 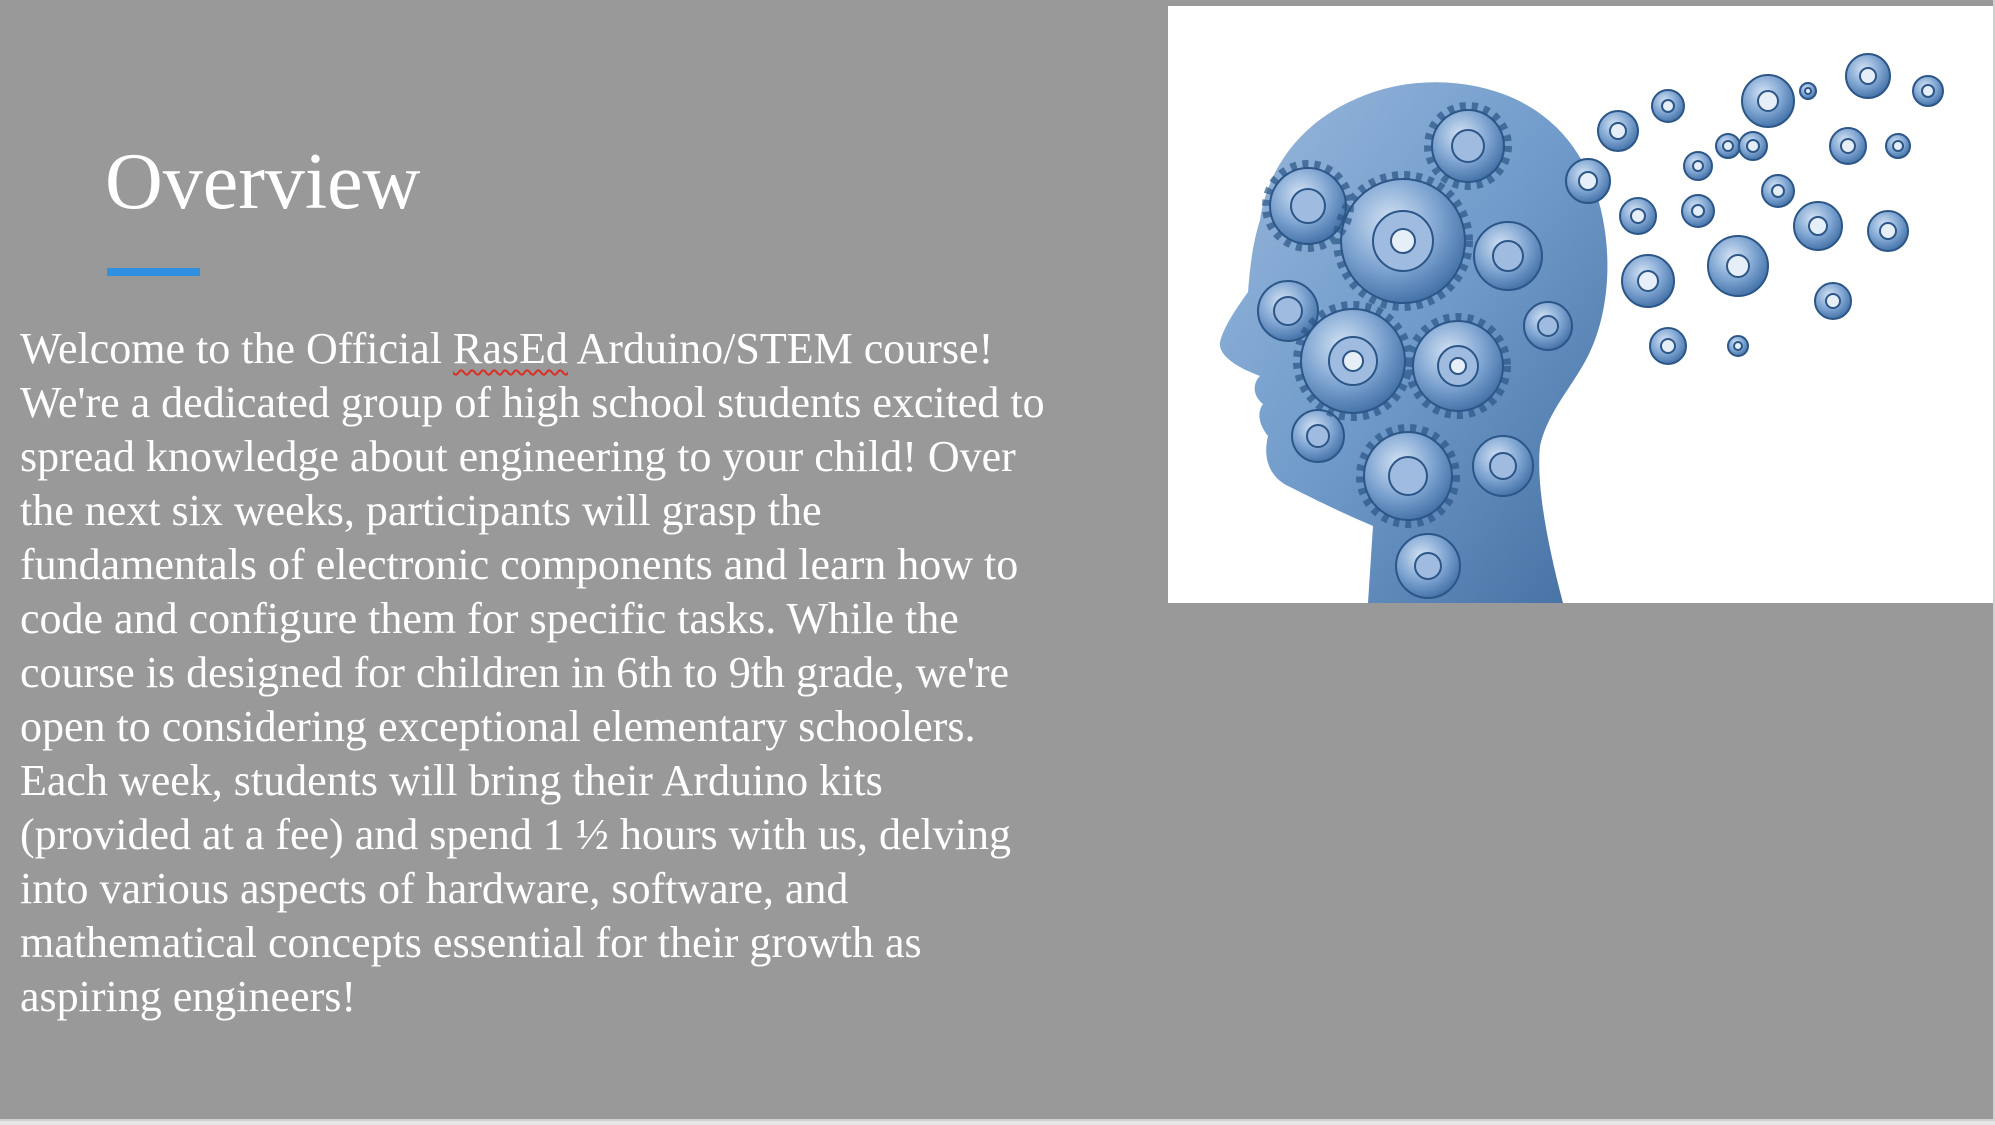 What do you see at coordinates (510, 348) in the screenshot?
I see `misspelled-word: RasEd` at bounding box center [510, 348].